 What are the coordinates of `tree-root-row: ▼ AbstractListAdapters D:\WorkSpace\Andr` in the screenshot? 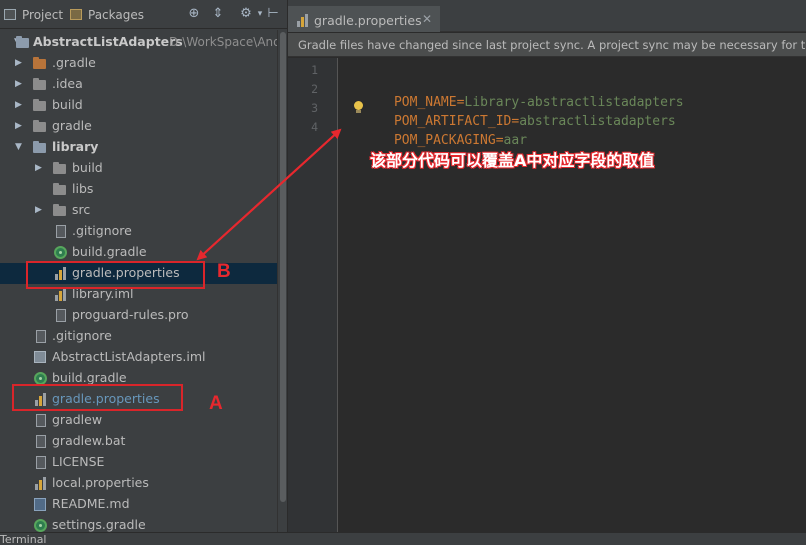 It's located at (138, 42).